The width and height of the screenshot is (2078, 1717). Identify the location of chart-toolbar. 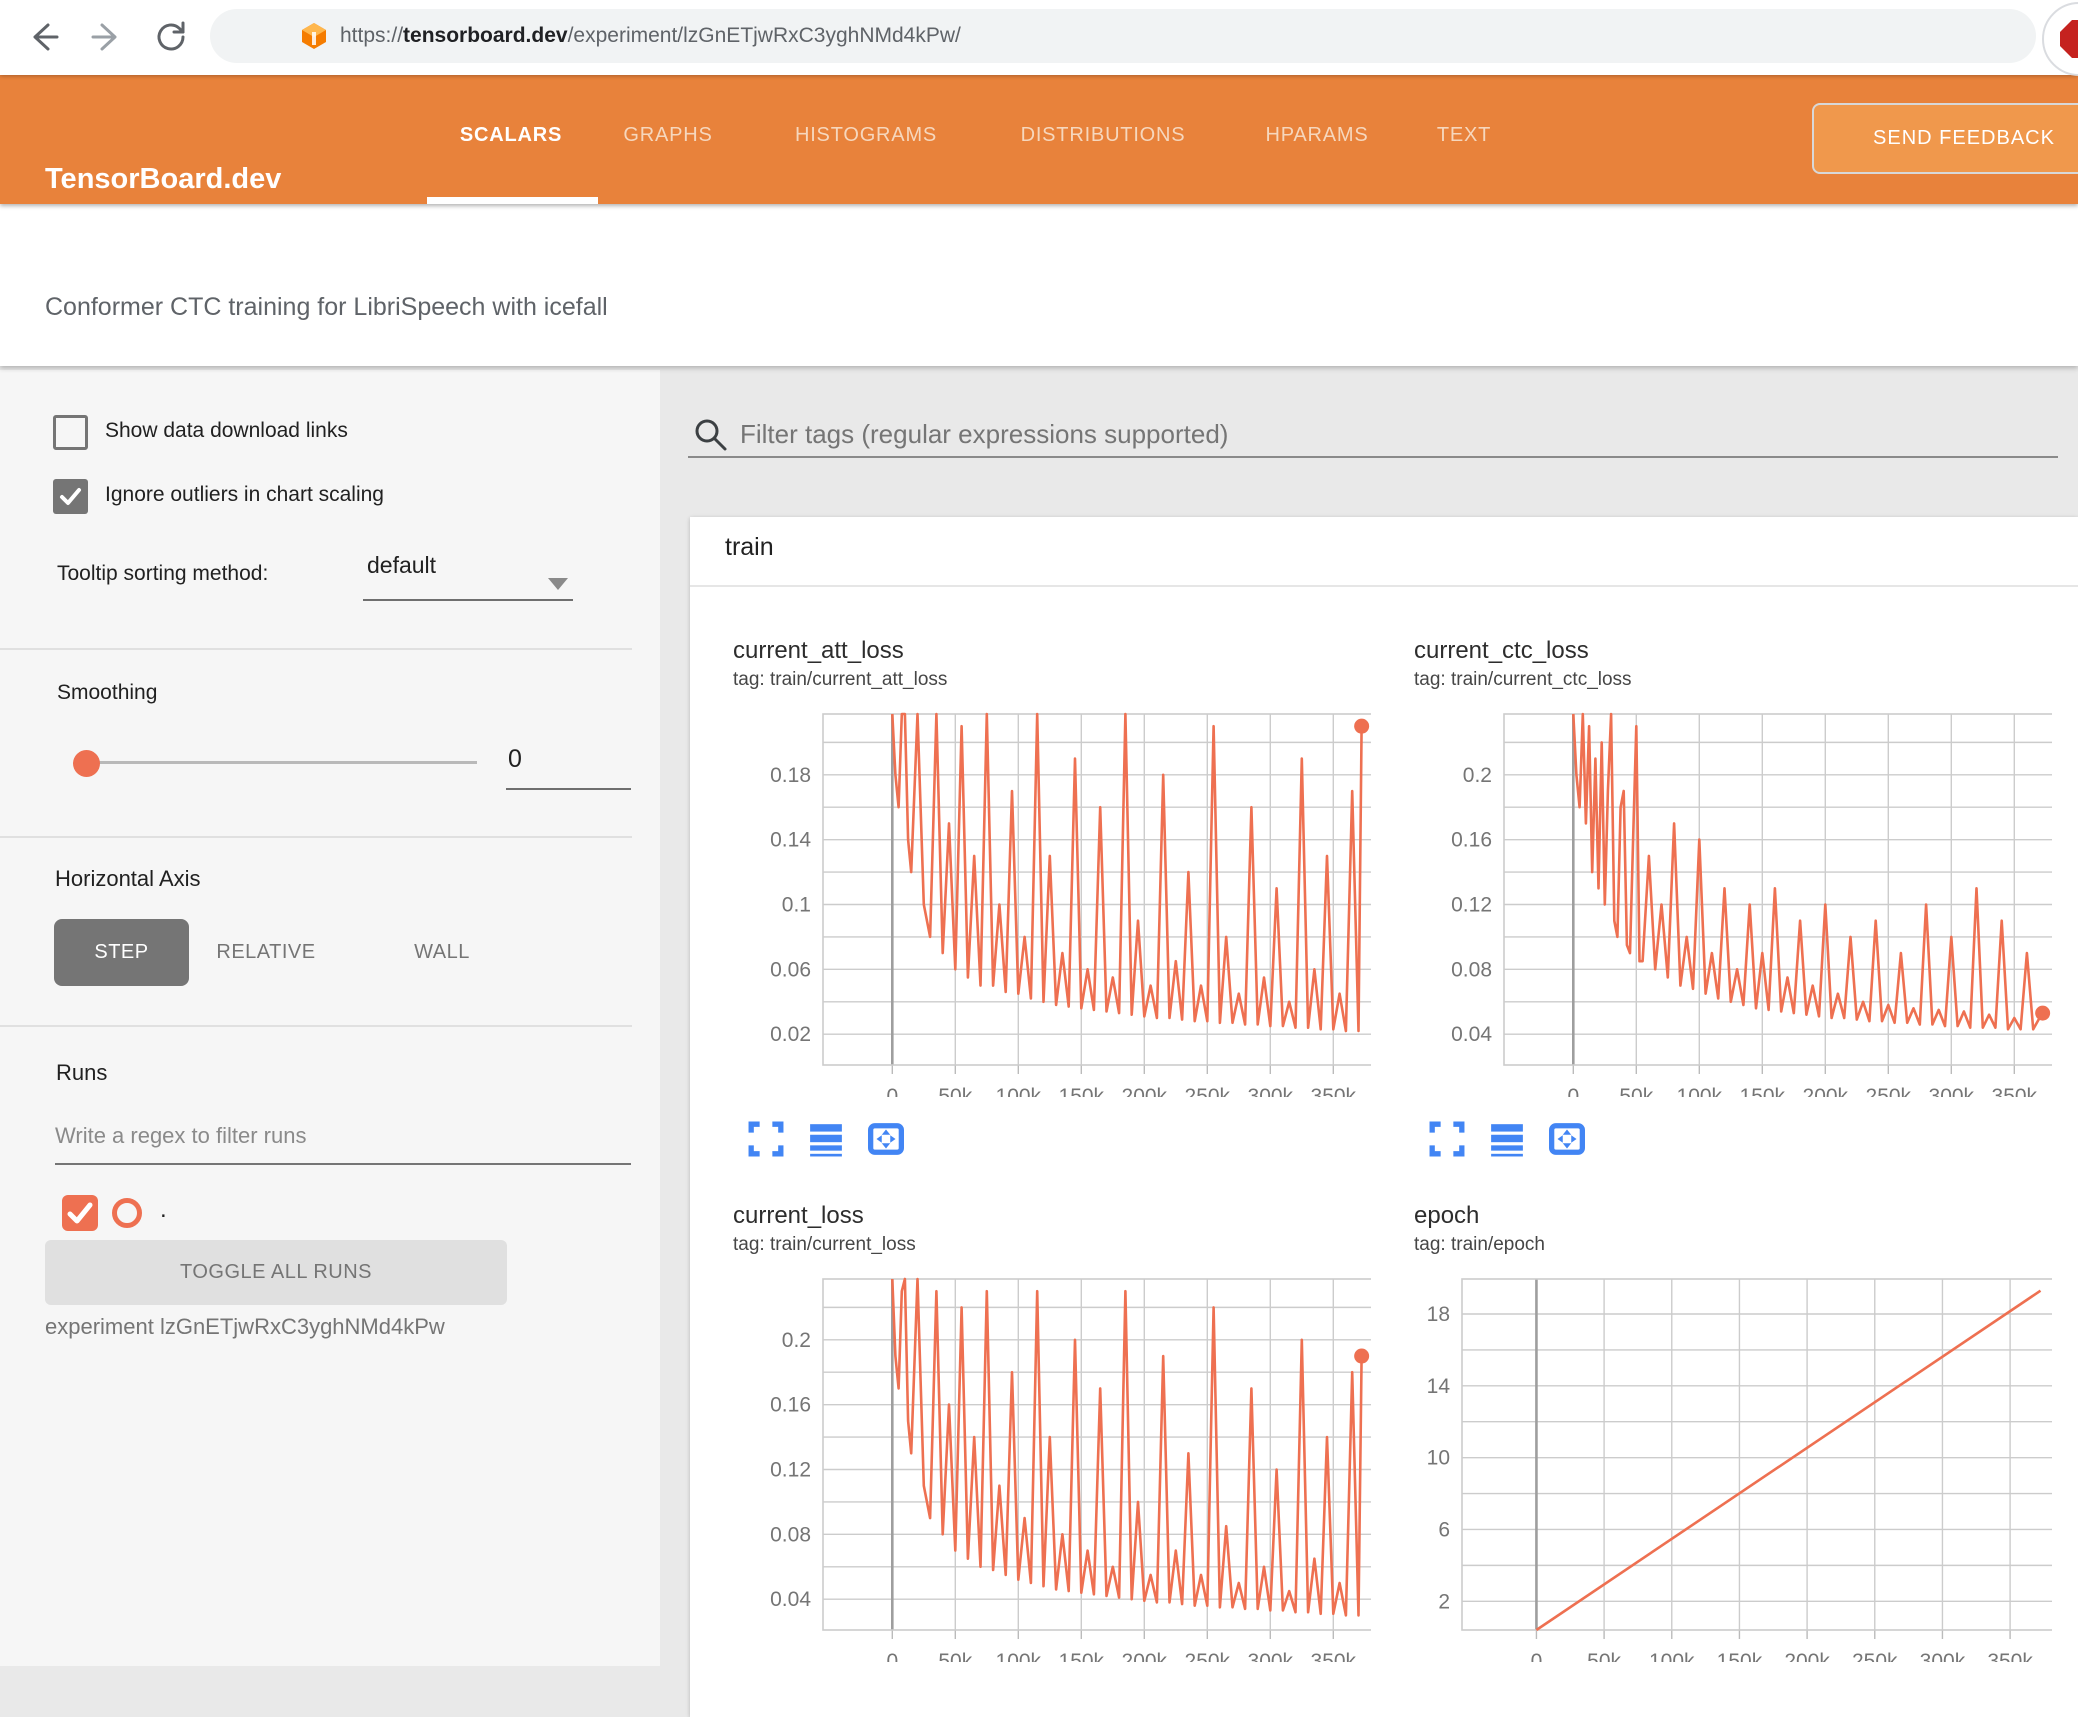
(1059, 1139).